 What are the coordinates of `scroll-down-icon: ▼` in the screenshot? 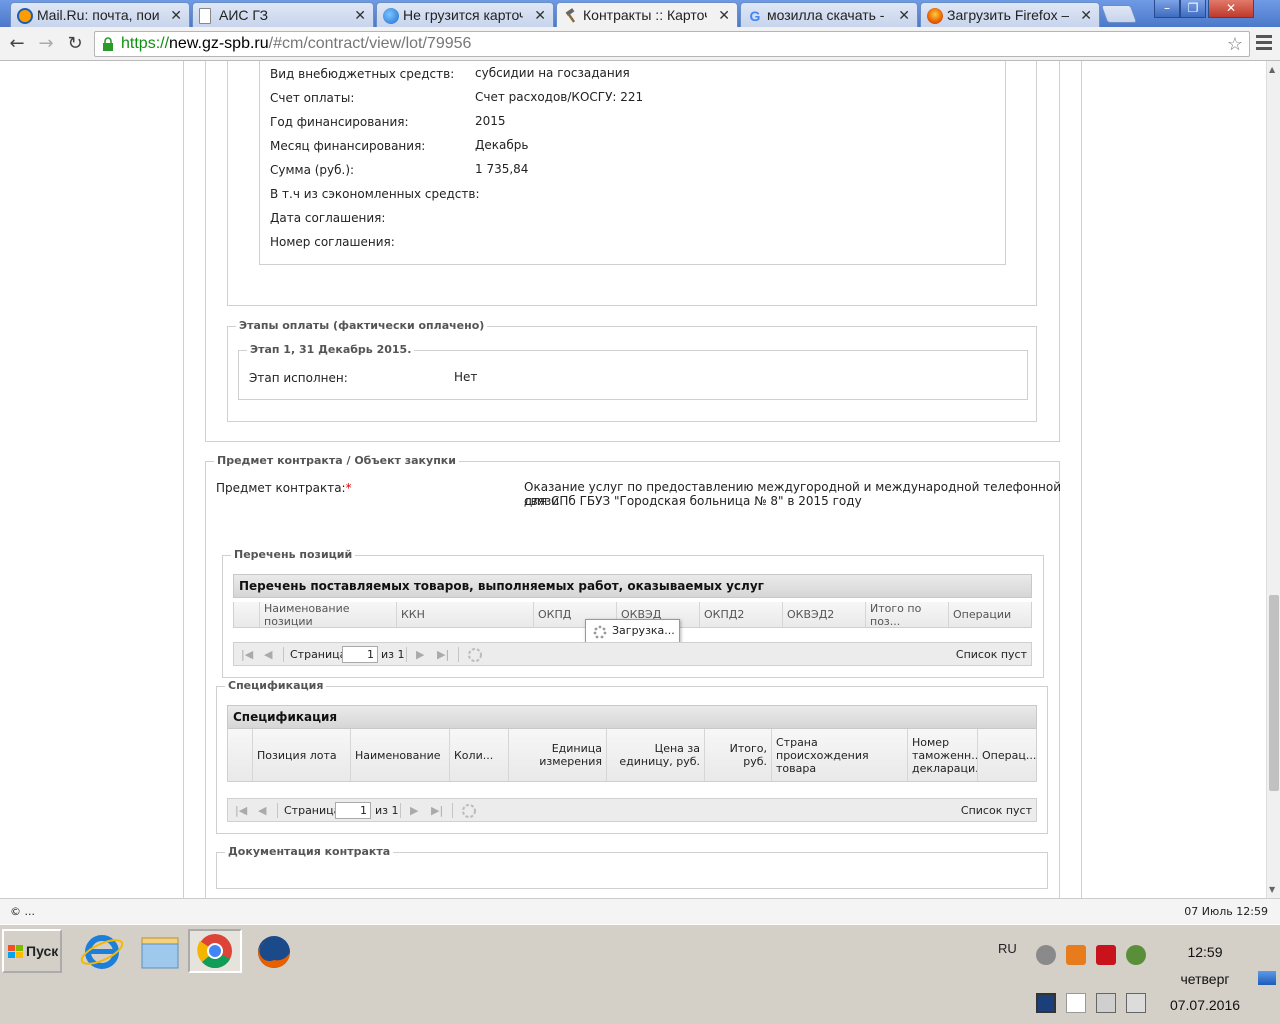 It's located at (1272, 889).